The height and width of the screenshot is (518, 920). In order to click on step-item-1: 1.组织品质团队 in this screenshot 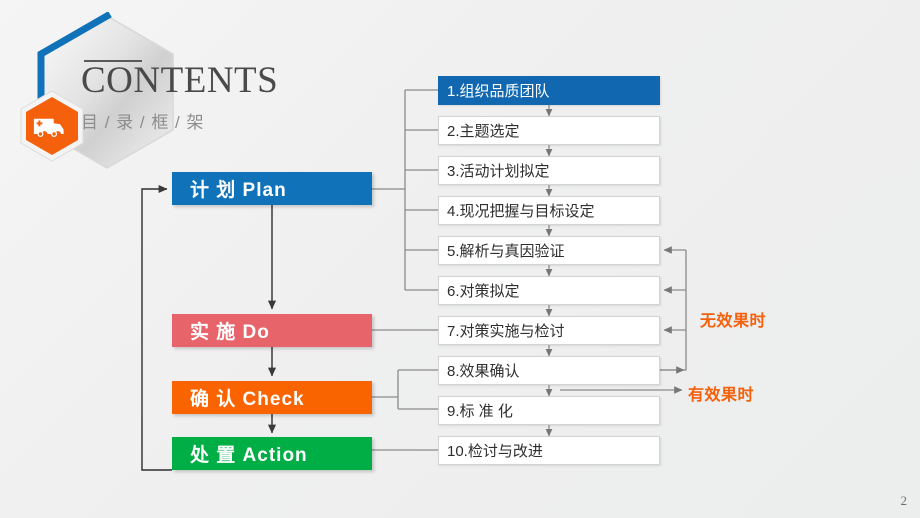, I will do `click(549, 90)`.